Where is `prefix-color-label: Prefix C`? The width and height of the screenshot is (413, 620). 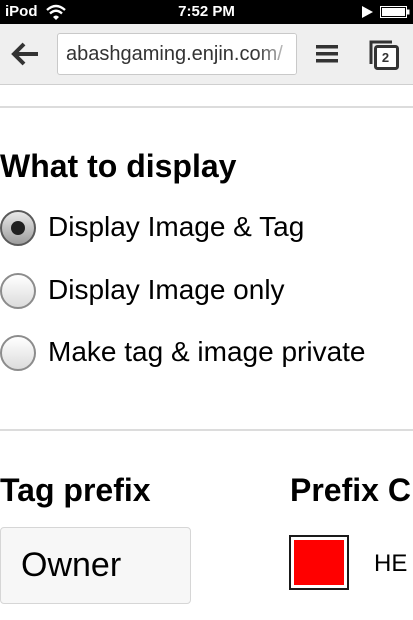 prefix-color-label: Prefix C is located at coordinates (350, 490).